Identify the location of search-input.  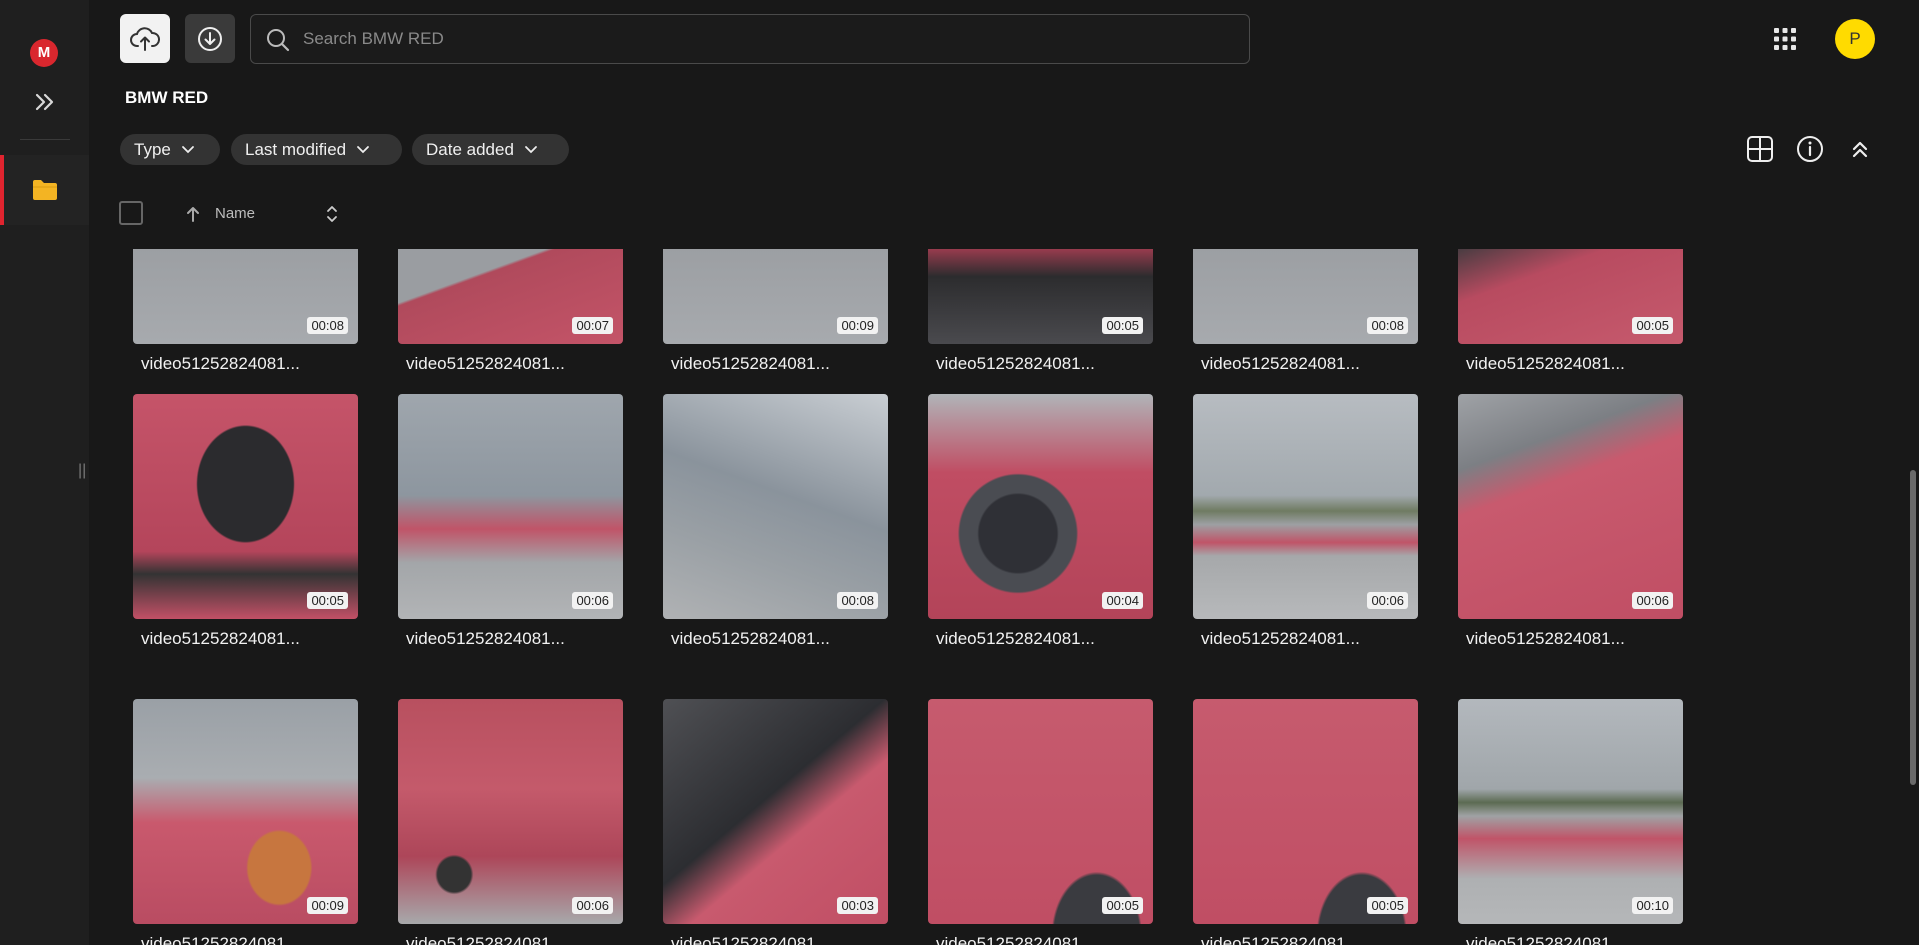
(768, 39).